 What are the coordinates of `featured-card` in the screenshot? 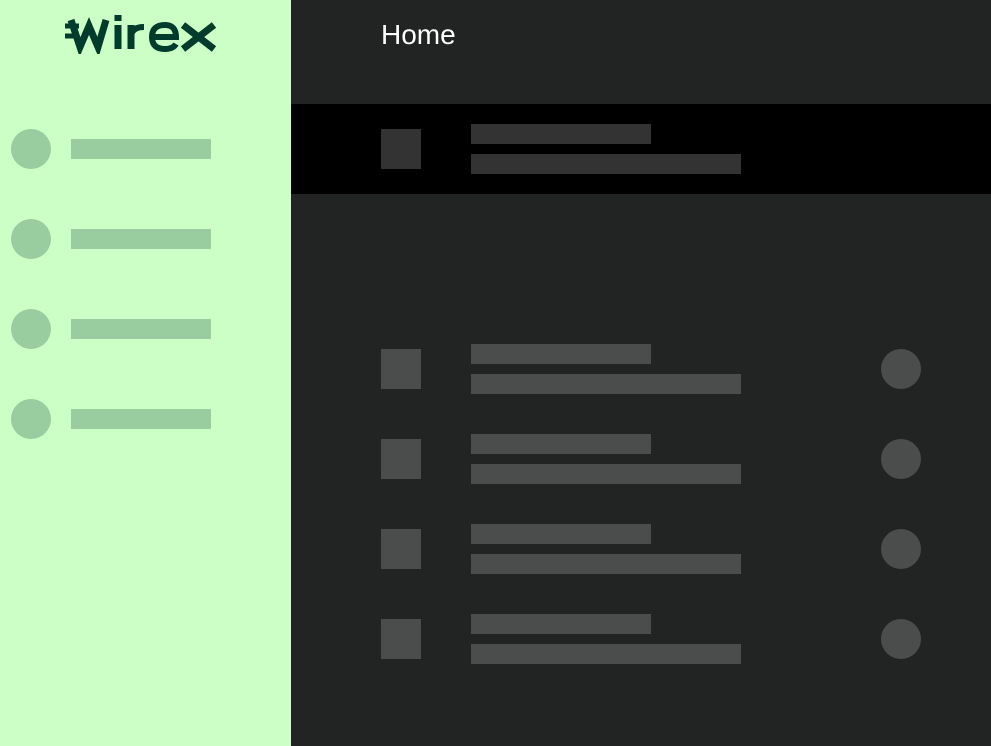 It's located at (641, 149).